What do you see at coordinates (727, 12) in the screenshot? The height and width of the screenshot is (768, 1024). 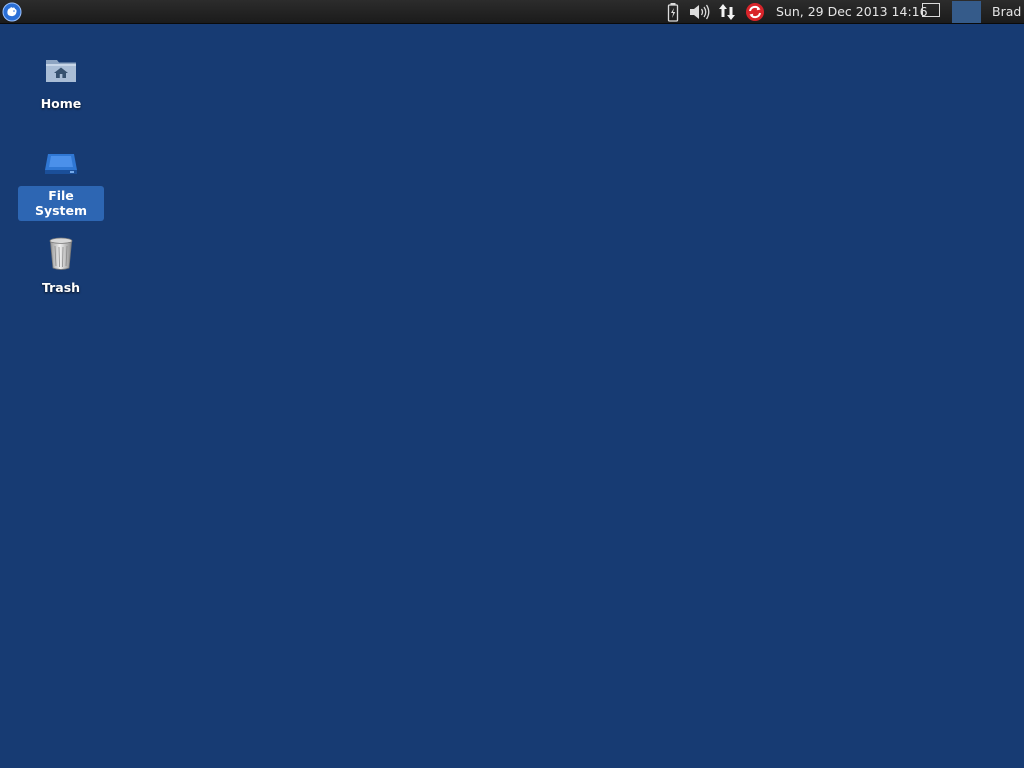 I see `network-icon` at bounding box center [727, 12].